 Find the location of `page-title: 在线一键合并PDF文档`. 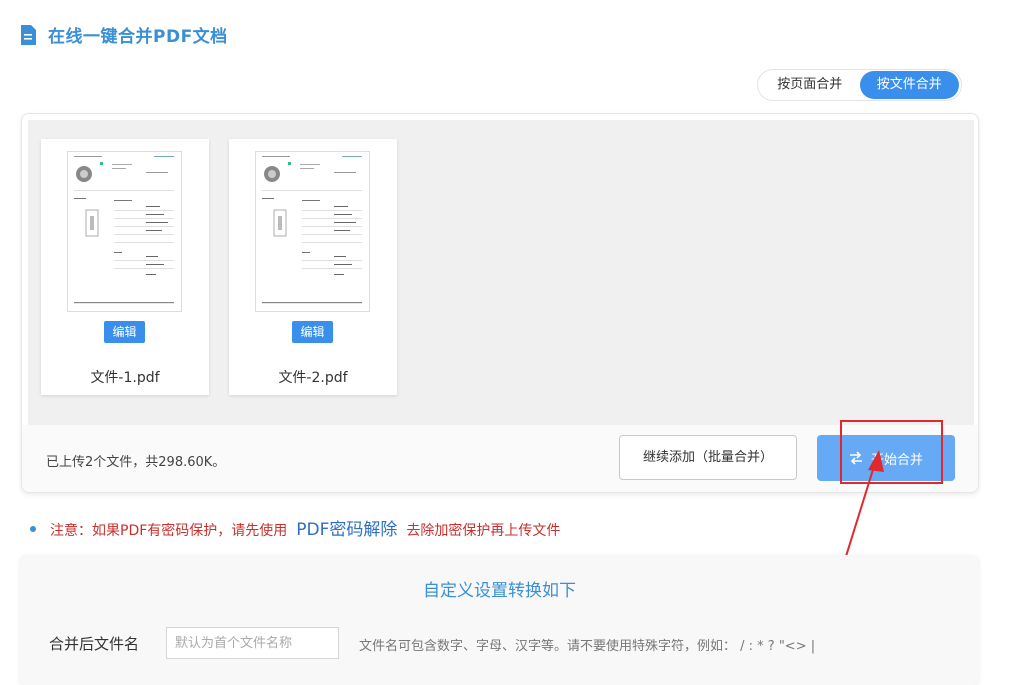

page-title: 在线一键合并PDF文档 is located at coordinates (138, 37).